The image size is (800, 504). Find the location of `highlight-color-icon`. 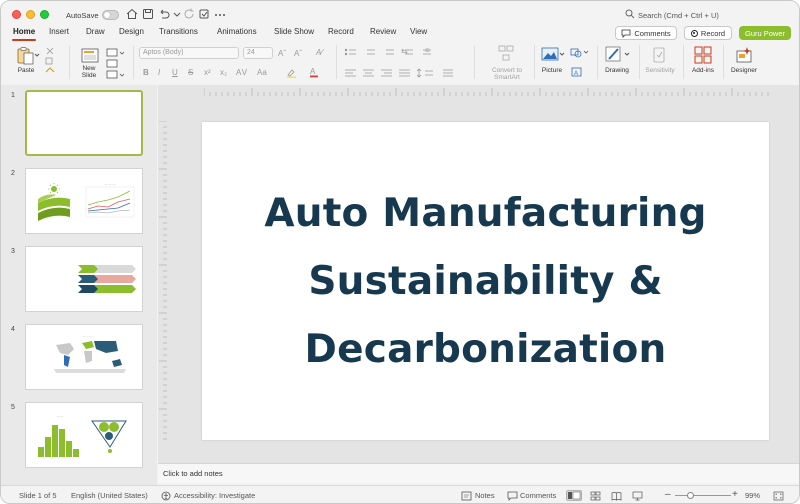

highlight-color-icon is located at coordinates (294, 73).